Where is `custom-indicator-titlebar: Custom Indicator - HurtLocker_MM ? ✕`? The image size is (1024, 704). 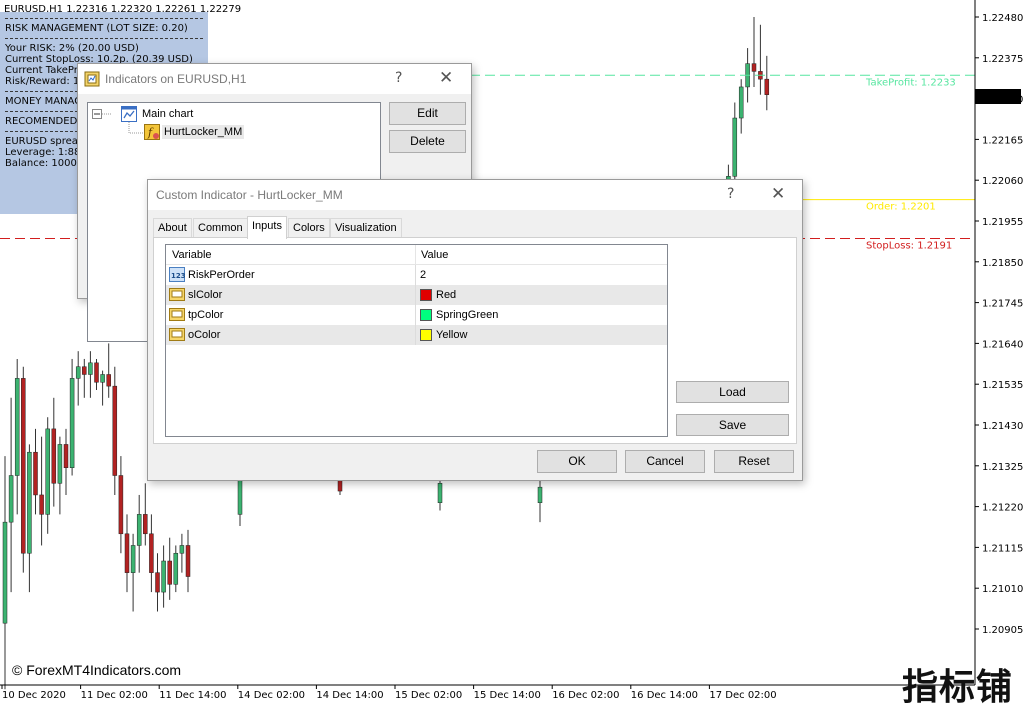 custom-indicator-titlebar: Custom Indicator - HurtLocker_MM ? ✕ is located at coordinates (475, 195).